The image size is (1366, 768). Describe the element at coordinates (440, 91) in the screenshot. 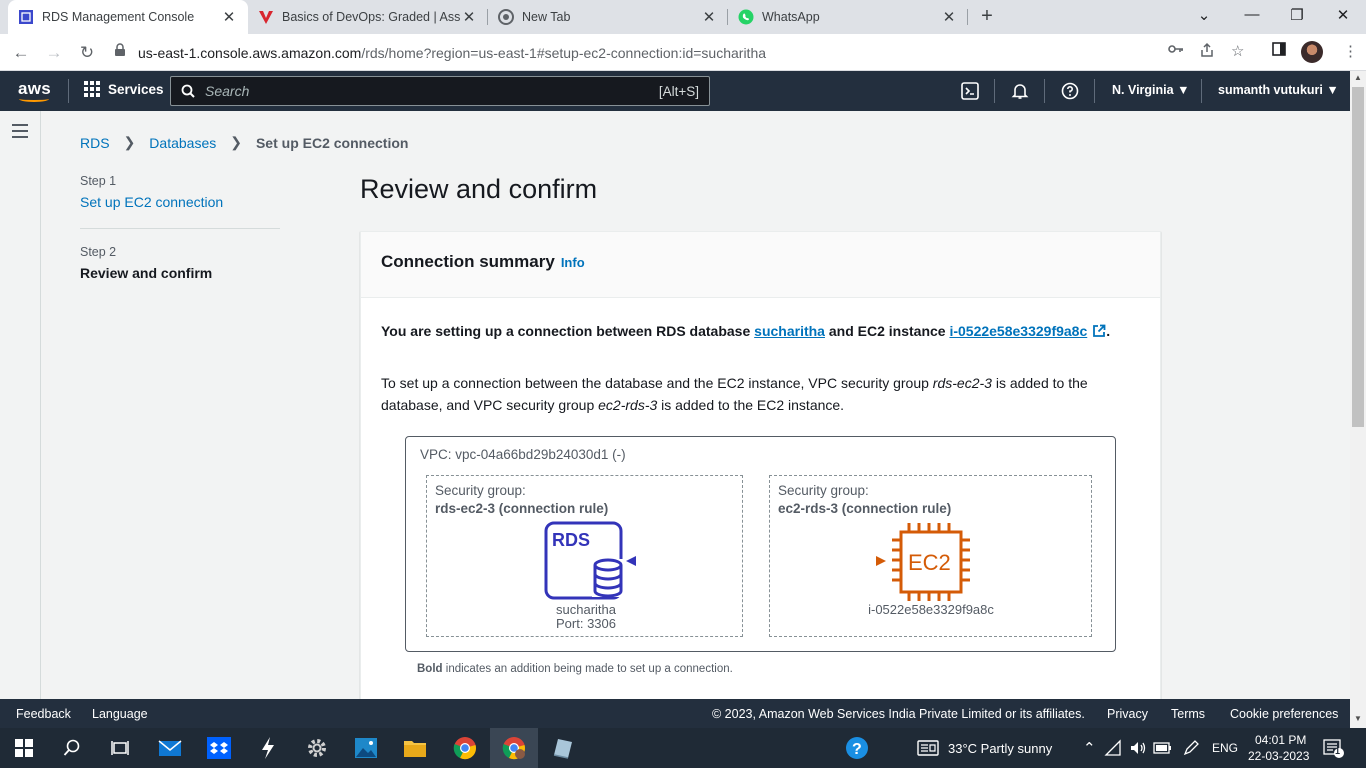

I see `search-input: Search [Alt+S]` at that location.